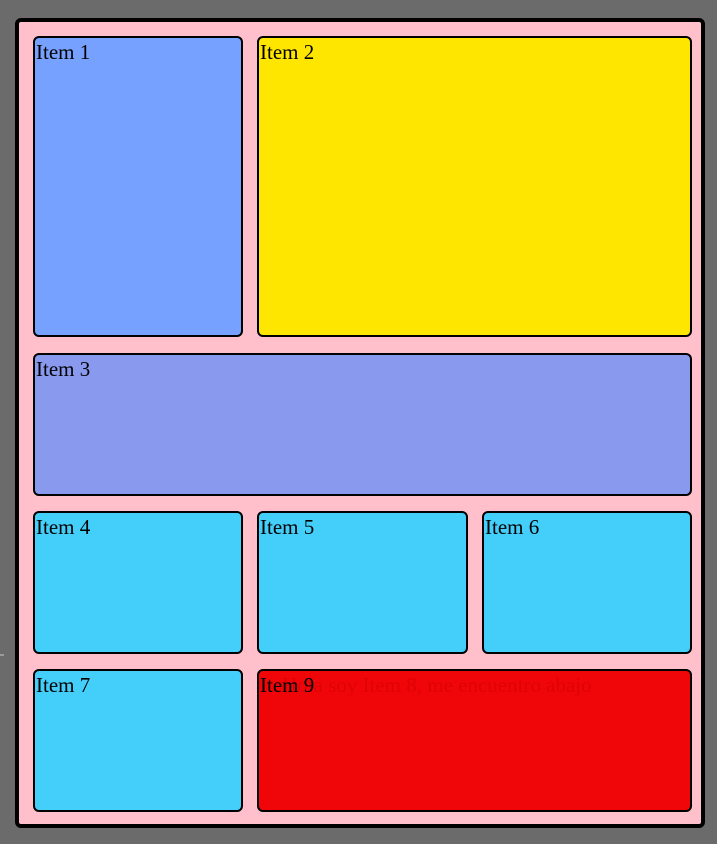 Image resolution: width=717 pixels, height=844 pixels. I want to click on grid-item-2-label: Item 2, so click(287, 52).